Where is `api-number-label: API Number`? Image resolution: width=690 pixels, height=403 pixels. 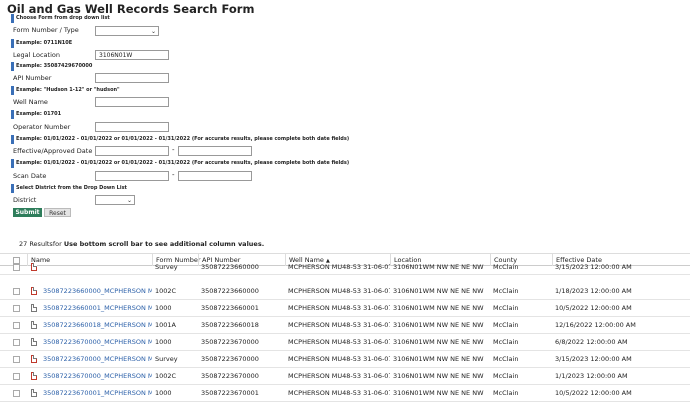
api-number-label: API Number is located at coordinates (32, 78).